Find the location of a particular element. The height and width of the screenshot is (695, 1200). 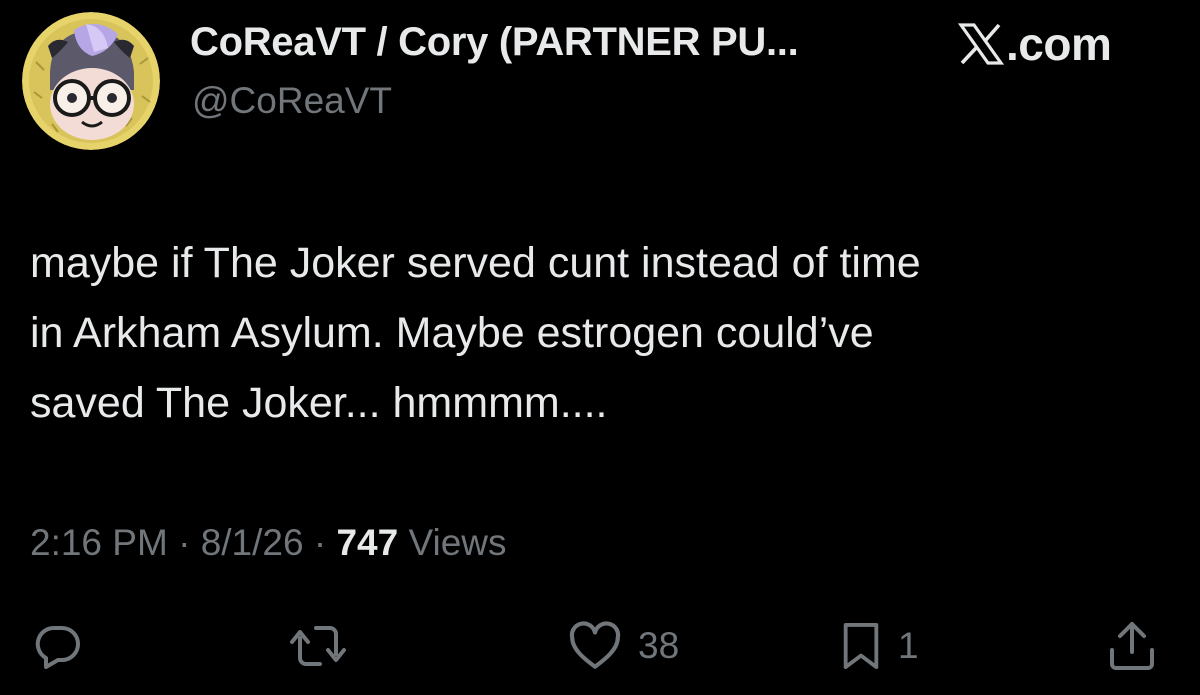

avatar-image is located at coordinates (91, 81).